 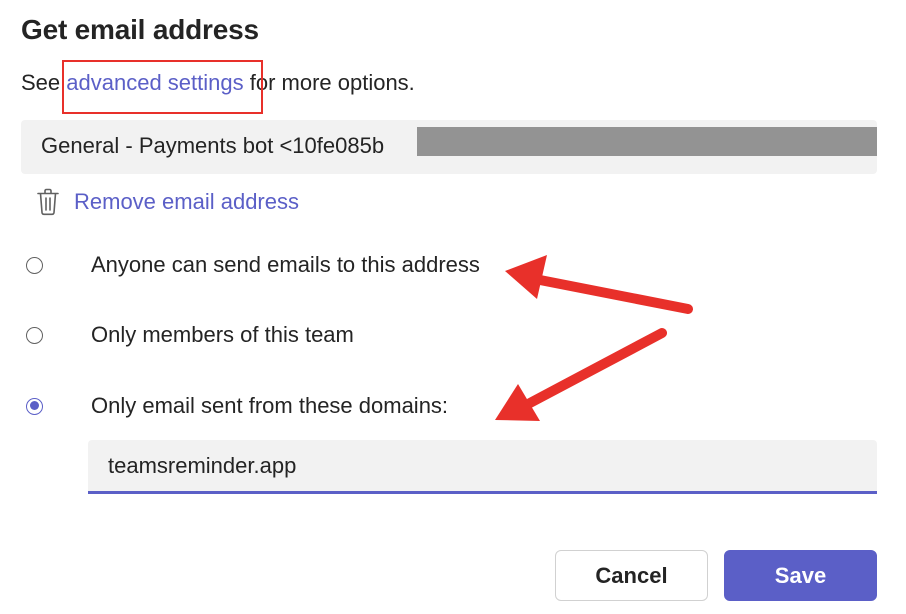 What do you see at coordinates (631, 575) in the screenshot?
I see `cancel-button: Cancel` at bounding box center [631, 575].